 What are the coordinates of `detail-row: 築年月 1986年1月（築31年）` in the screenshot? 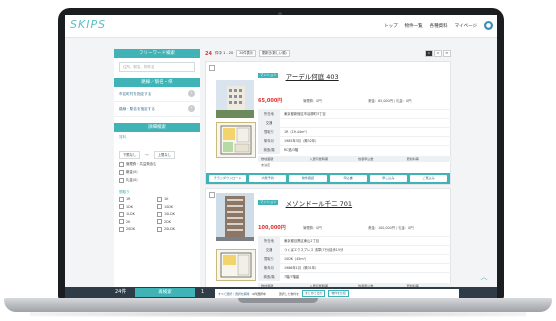 It's located at (355, 267).